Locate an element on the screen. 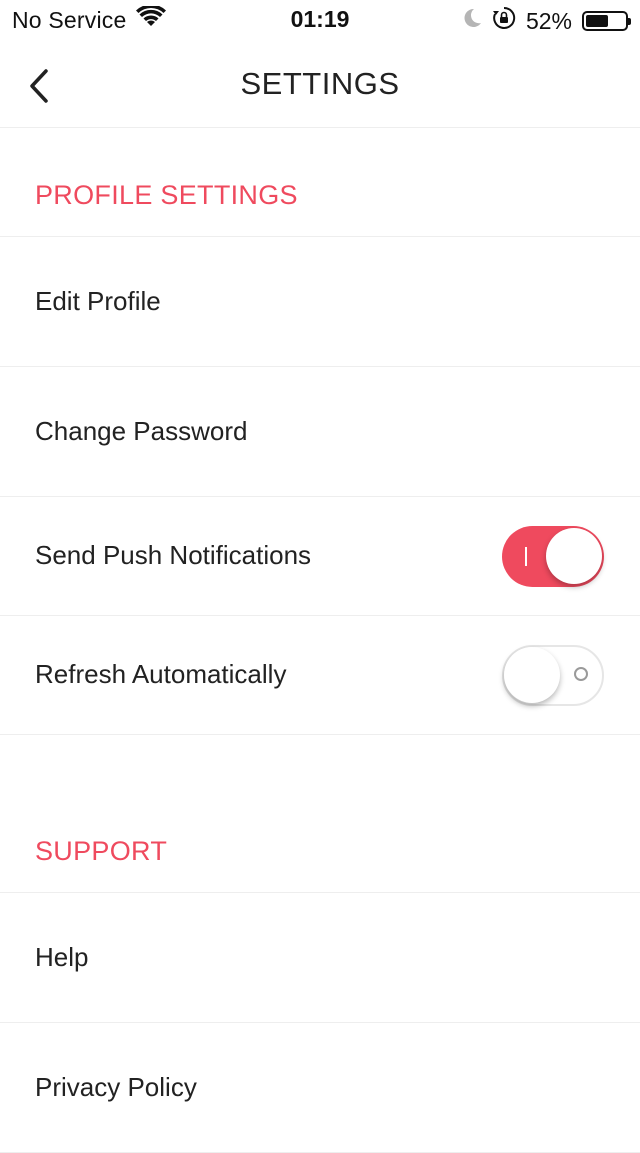  row-label: Privacy Policy is located at coordinates (116, 1087).